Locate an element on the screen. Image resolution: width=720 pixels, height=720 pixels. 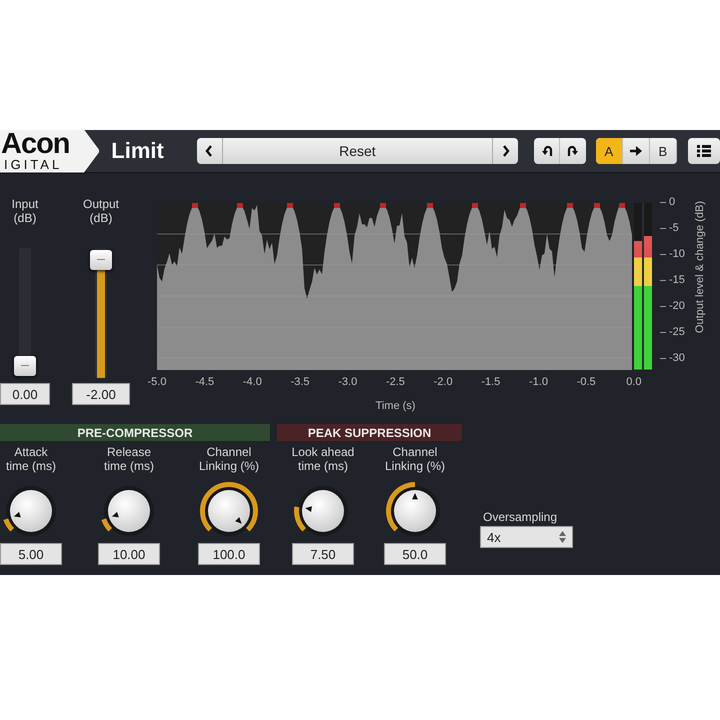
redo-icon is located at coordinates (573, 151).